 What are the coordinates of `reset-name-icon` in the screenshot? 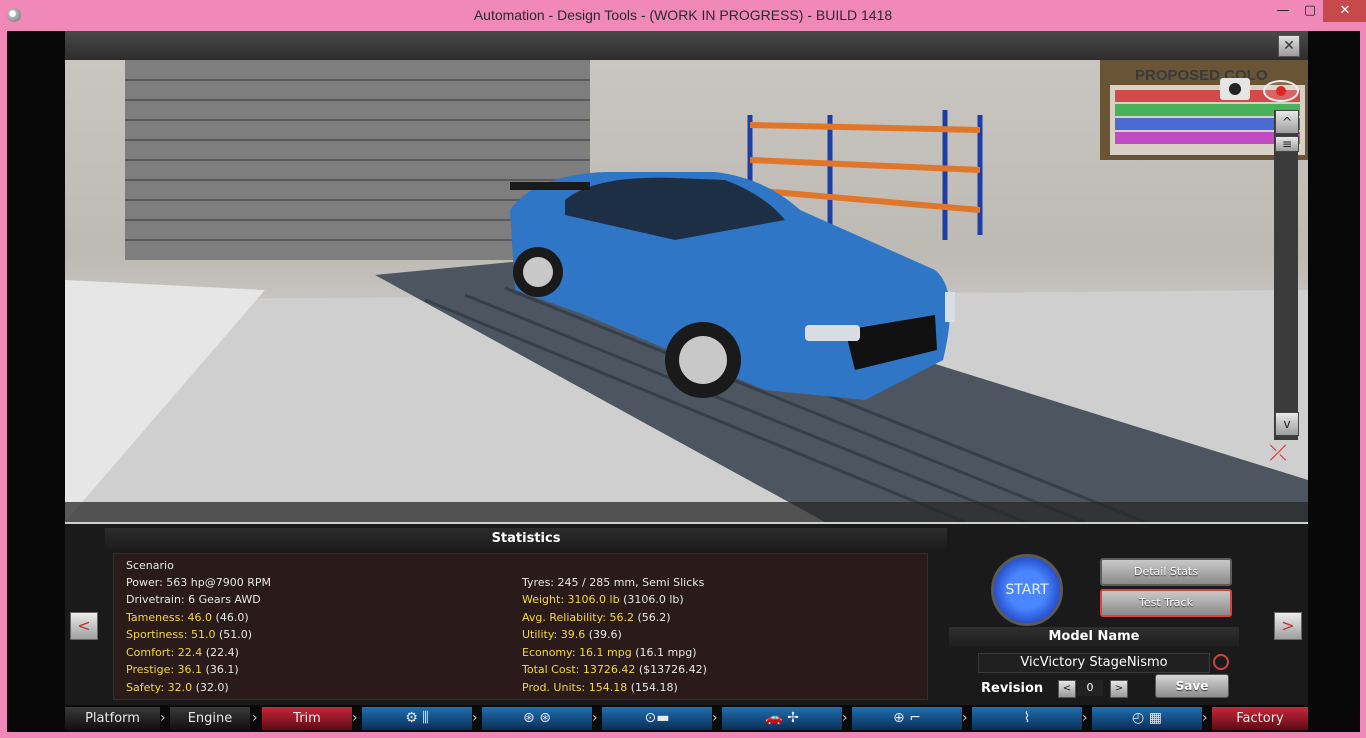 It's located at (1221, 662).